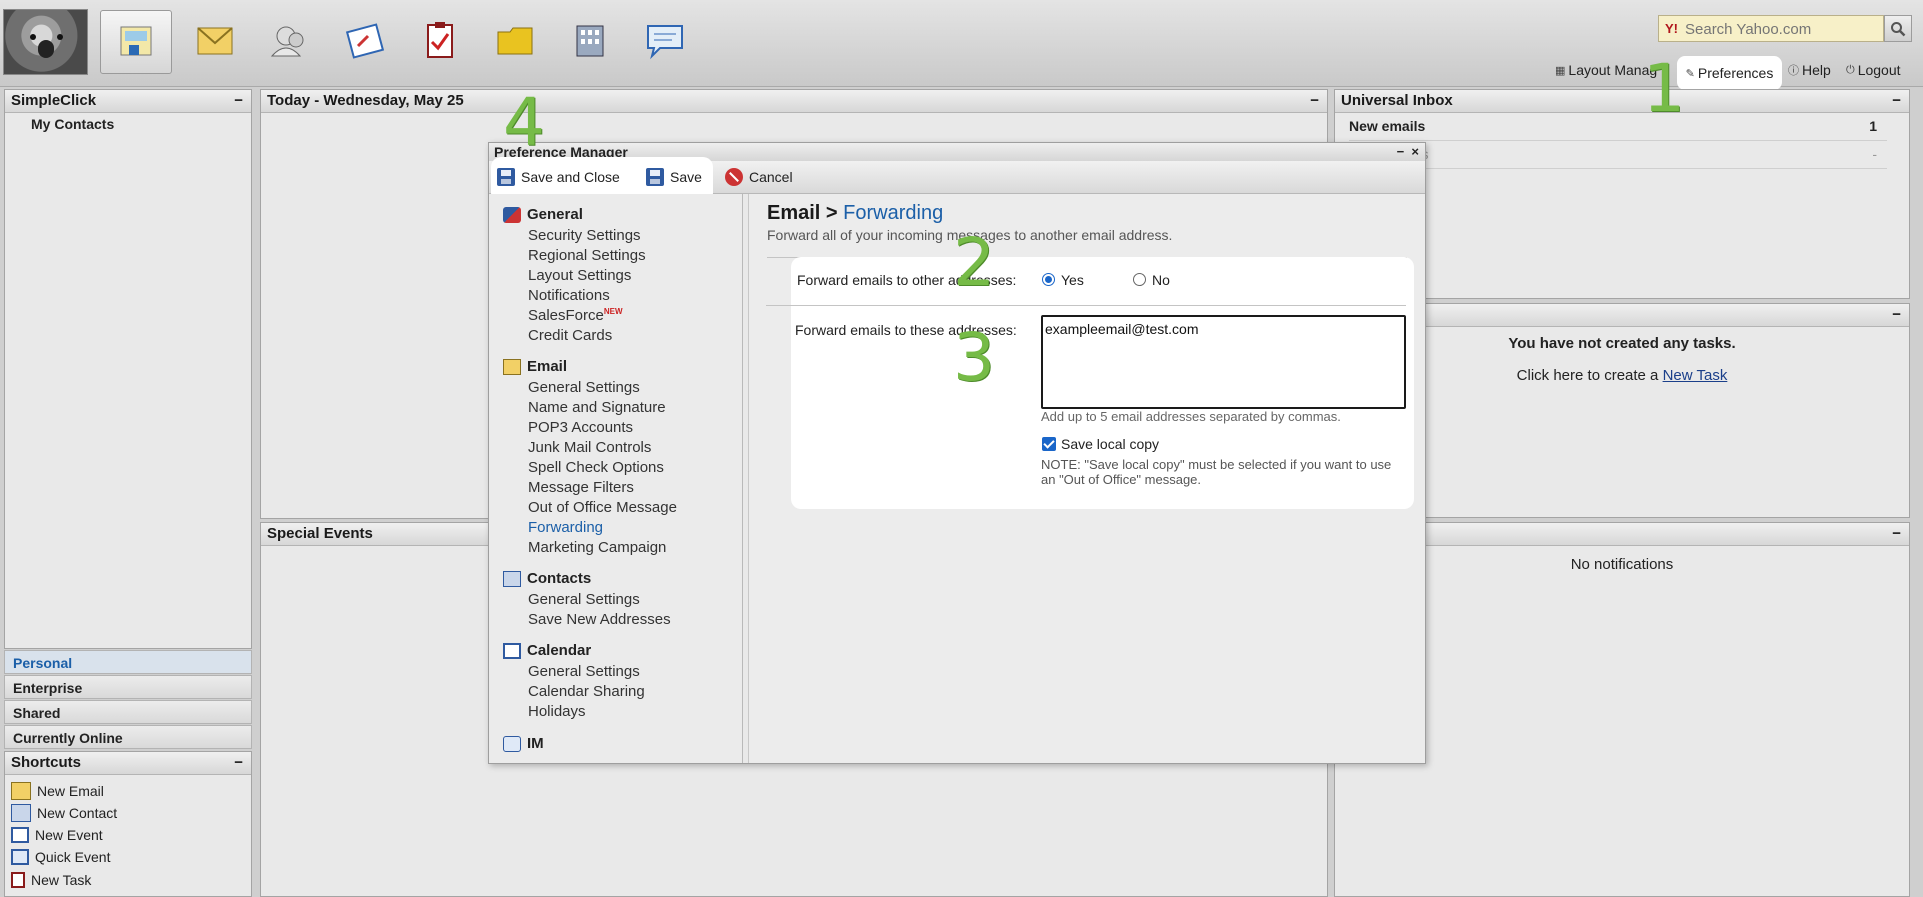 This screenshot has height=897, width=1923. Describe the element at coordinates (128, 369) in the screenshot. I see `simpleclick-panel: SimpleClick − My Contacts` at that location.